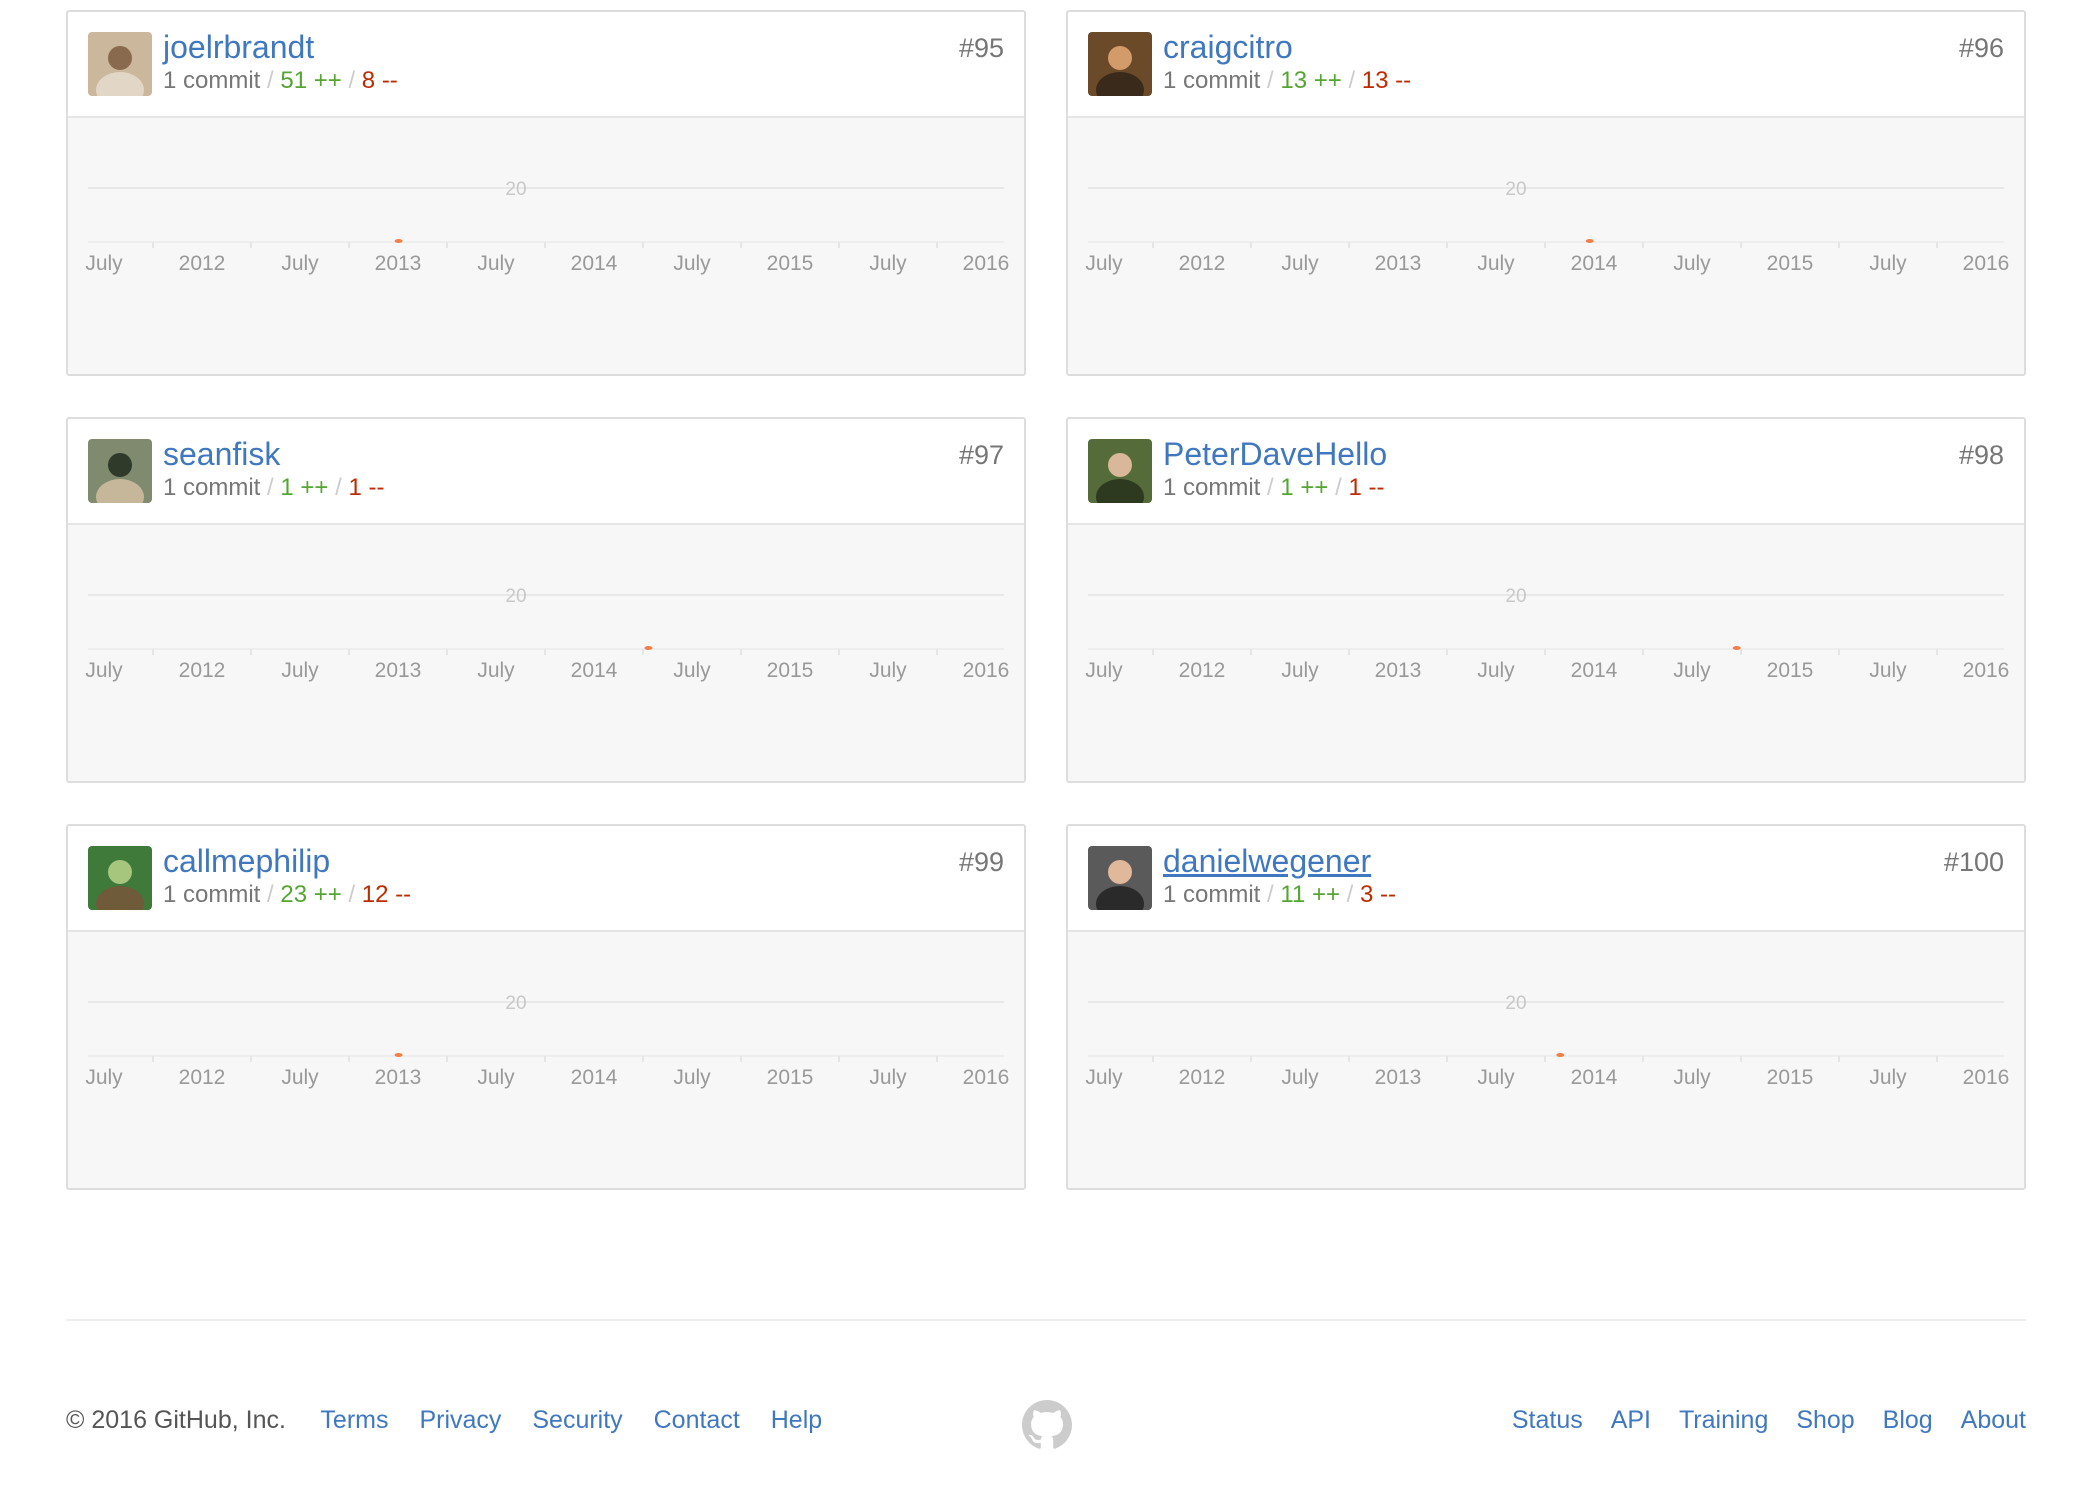 This screenshot has height=1510, width=2092. What do you see at coordinates (120, 64) in the screenshot?
I see `avatar-person-glasses` at bounding box center [120, 64].